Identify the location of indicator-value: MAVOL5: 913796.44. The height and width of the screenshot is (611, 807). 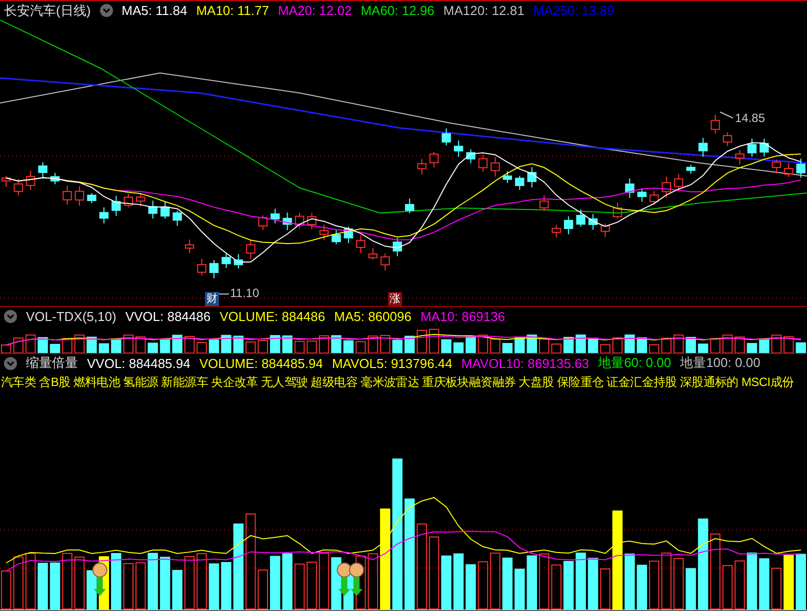
(392, 363).